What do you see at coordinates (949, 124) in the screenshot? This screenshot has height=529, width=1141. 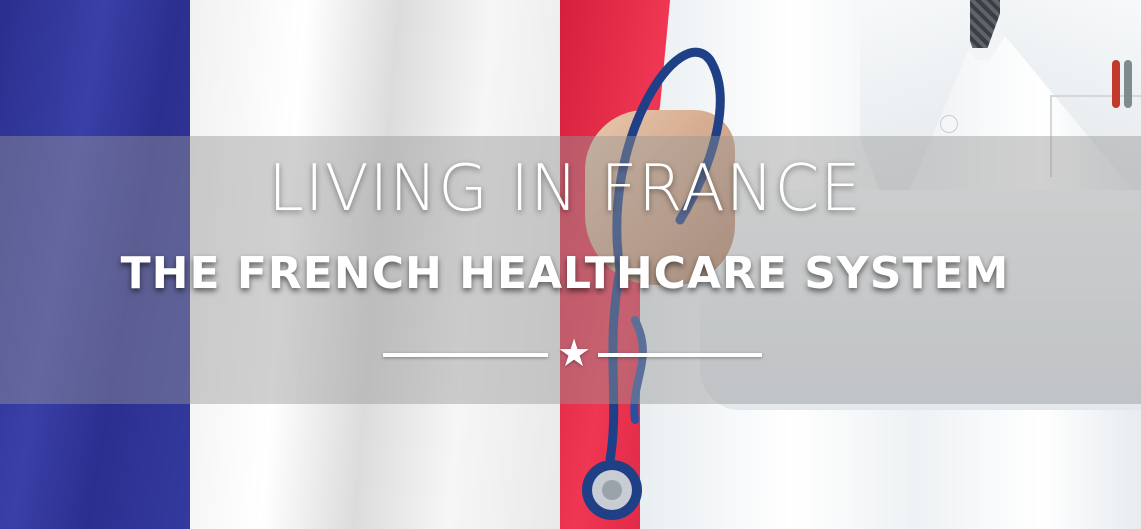 I see `coat-button` at bounding box center [949, 124].